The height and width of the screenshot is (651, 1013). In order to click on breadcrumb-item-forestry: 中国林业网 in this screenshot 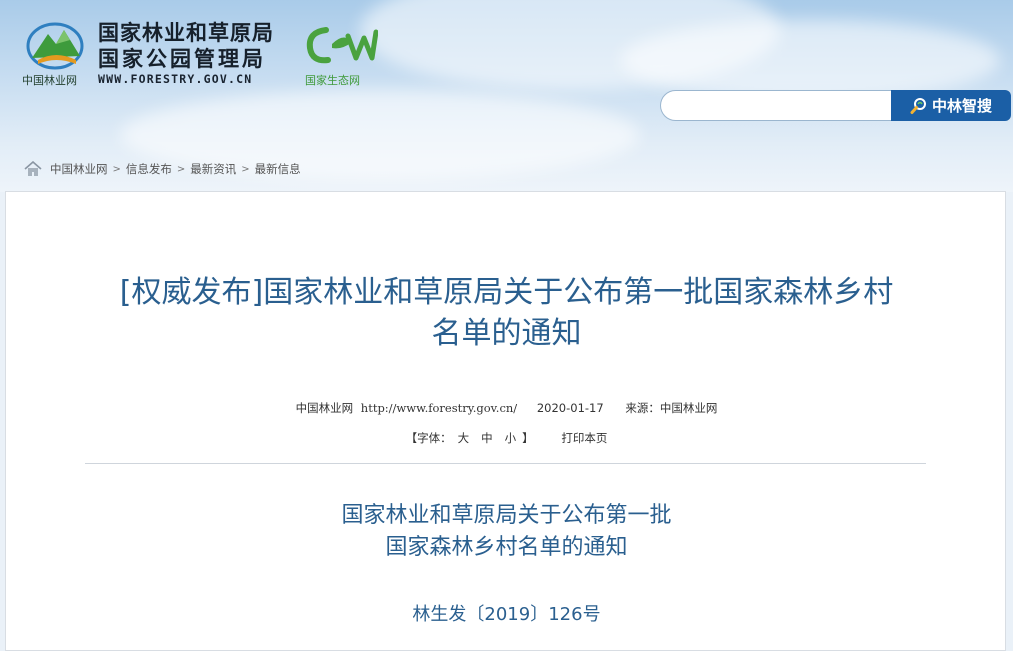, I will do `click(79, 169)`.